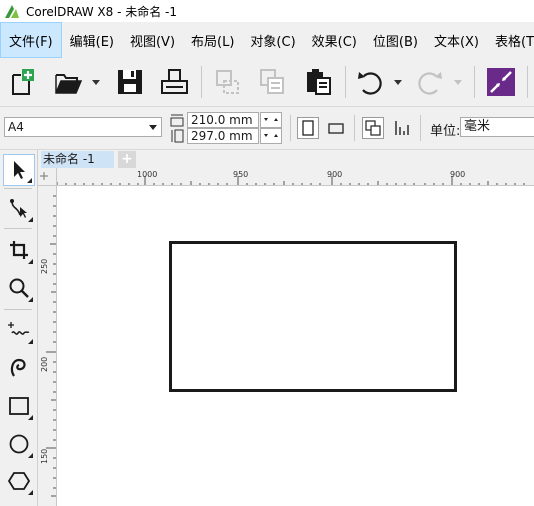 The image size is (534, 506). I want to click on undo-button, so click(370, 82).